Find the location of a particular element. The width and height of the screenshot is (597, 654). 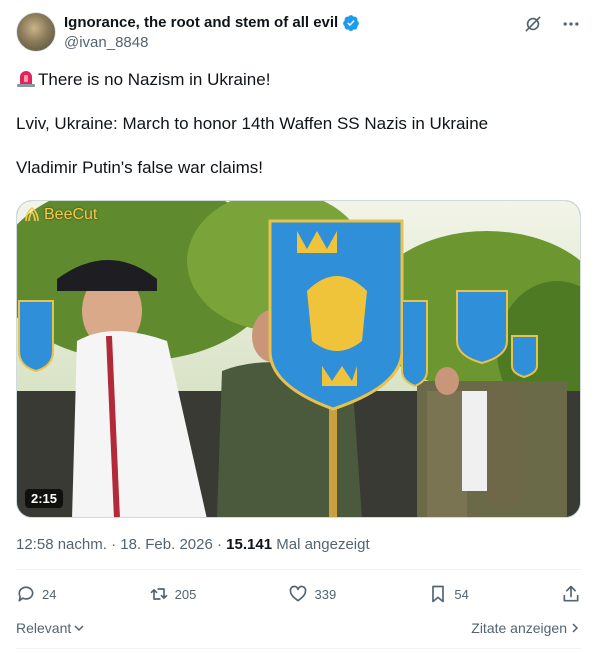

chevron-down-icon is located at coordinates (79, 628).